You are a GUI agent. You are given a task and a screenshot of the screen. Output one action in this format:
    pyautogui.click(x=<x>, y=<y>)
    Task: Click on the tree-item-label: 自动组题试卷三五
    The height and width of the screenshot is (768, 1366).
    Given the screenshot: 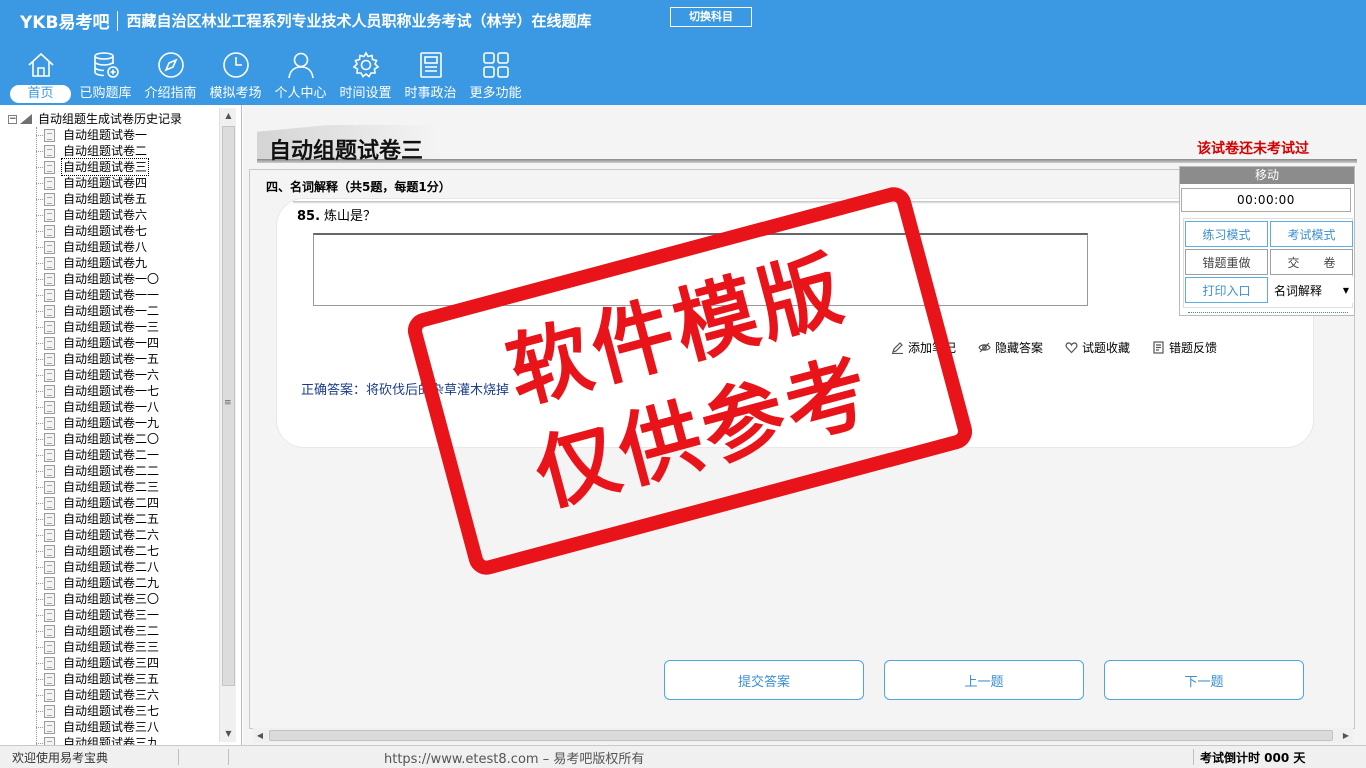 What is the action you would take?
    pyautogui.click(x=111, y=679)
    